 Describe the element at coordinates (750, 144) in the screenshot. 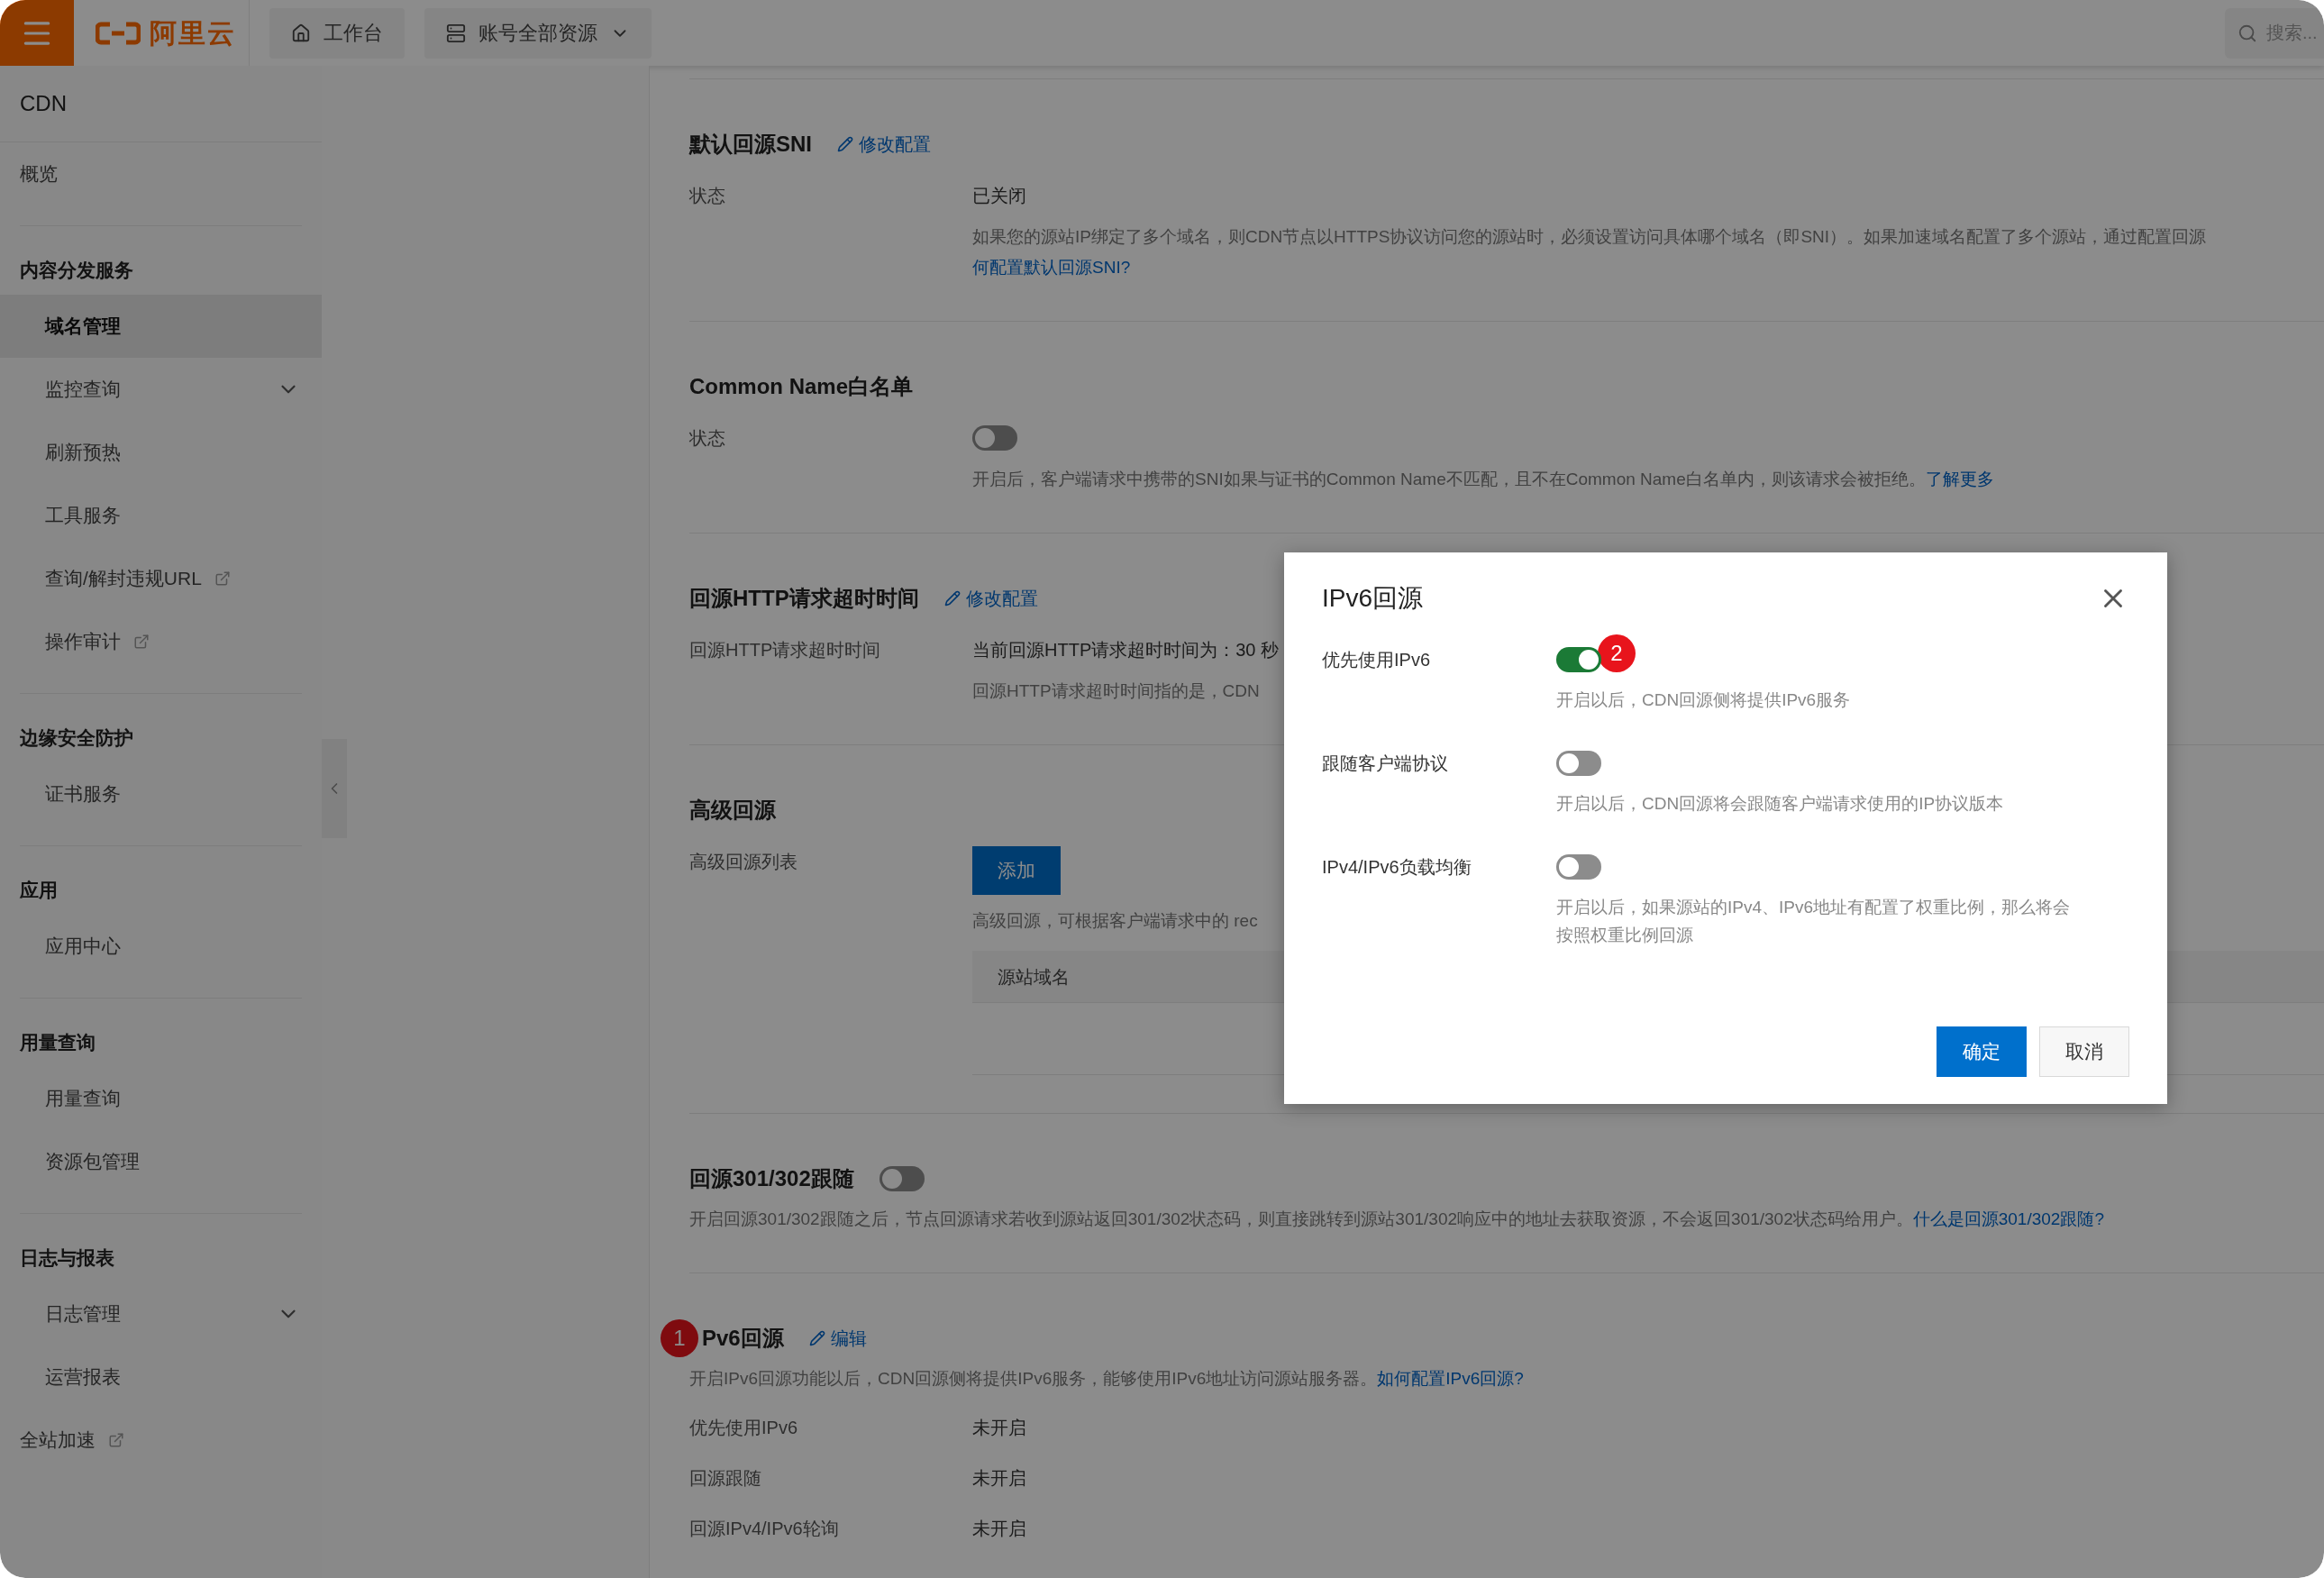

I see `section-title: 默认回源SNI` at that location.